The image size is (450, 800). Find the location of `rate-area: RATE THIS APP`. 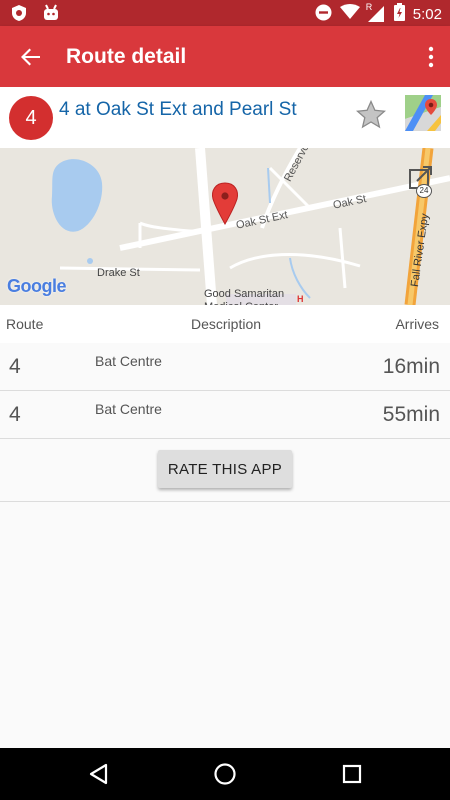

rate-area: RATE THIS APP is located at coordinates (225, 469).